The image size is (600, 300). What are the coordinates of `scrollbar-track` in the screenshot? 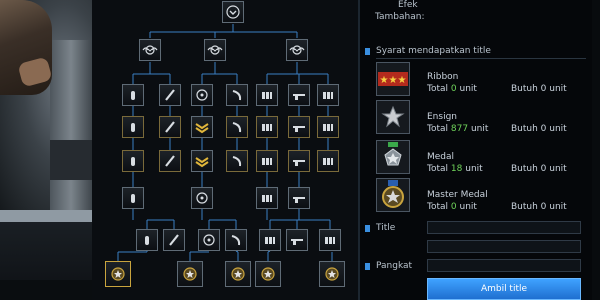 It's located at (596, 150).